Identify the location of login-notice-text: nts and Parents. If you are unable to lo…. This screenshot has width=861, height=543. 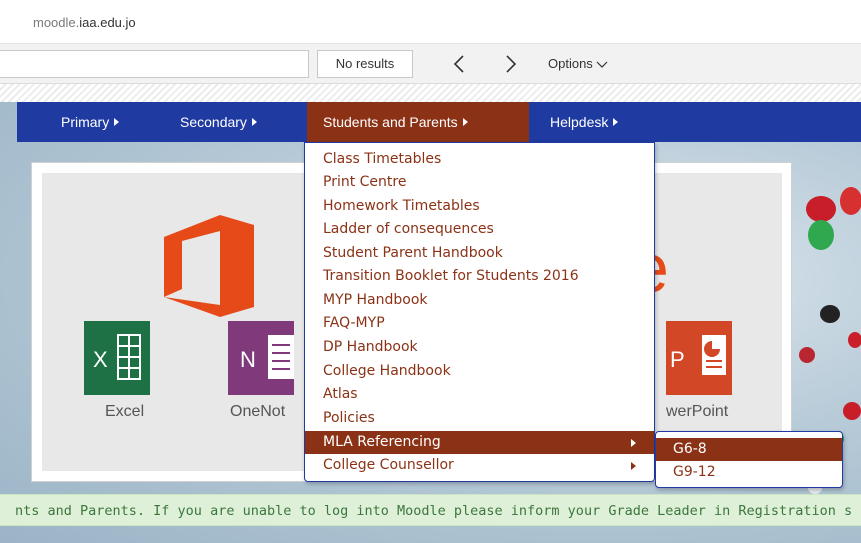
(434, 511).